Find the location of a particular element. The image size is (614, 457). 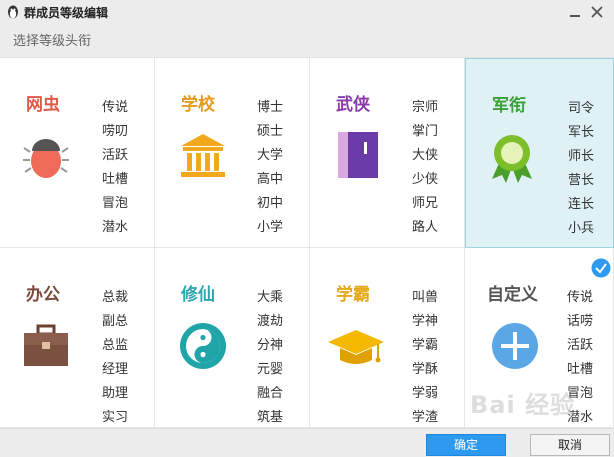

title-list: 传说 唠叨 活跃 吐槽 冒泡 潜水 is located at coordinates (115, 168).